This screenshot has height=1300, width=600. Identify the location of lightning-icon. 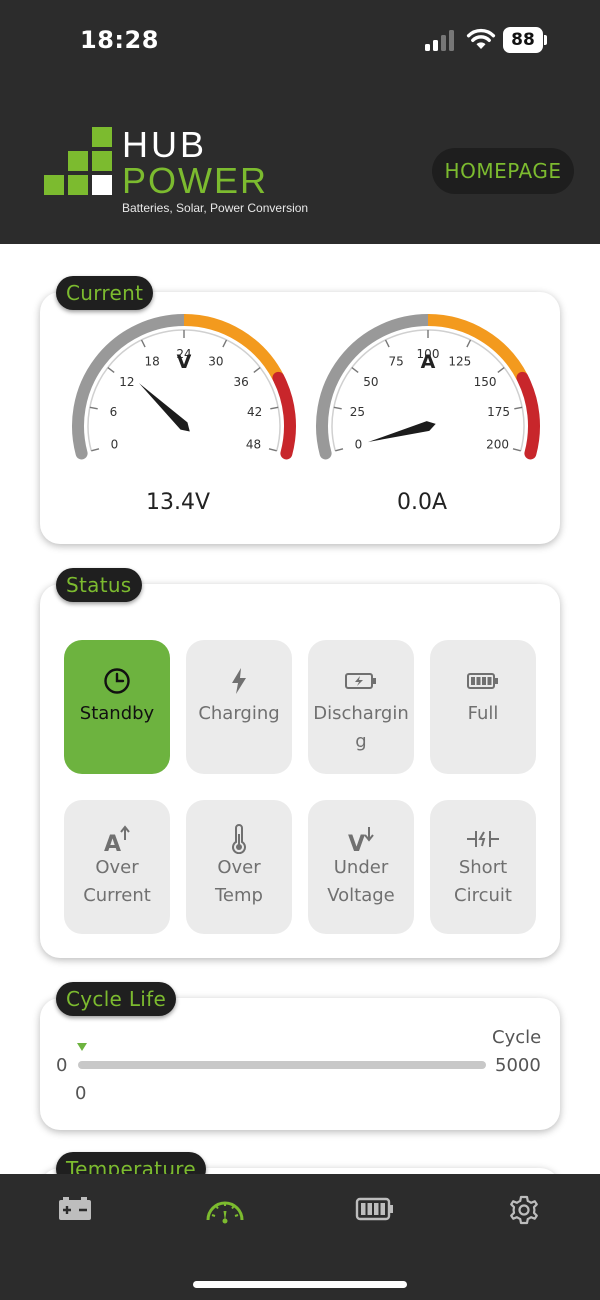
(239, 681).